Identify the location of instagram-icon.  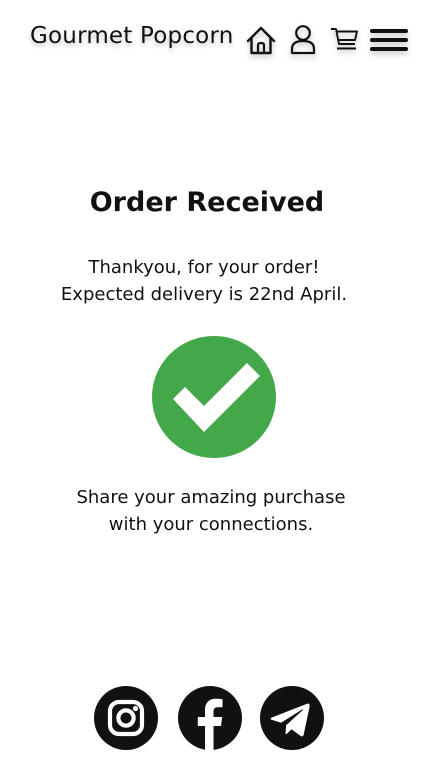
(126, 718).